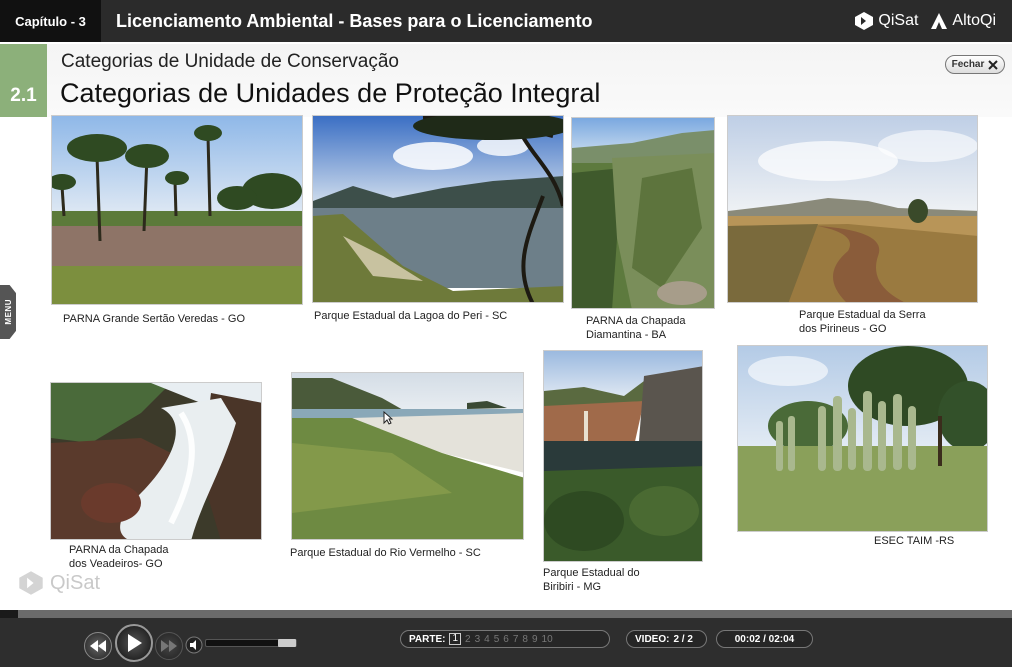  Describe the element at coordinates (547, 639) in the screenshot. I see `part-button-10: 10` at that location.